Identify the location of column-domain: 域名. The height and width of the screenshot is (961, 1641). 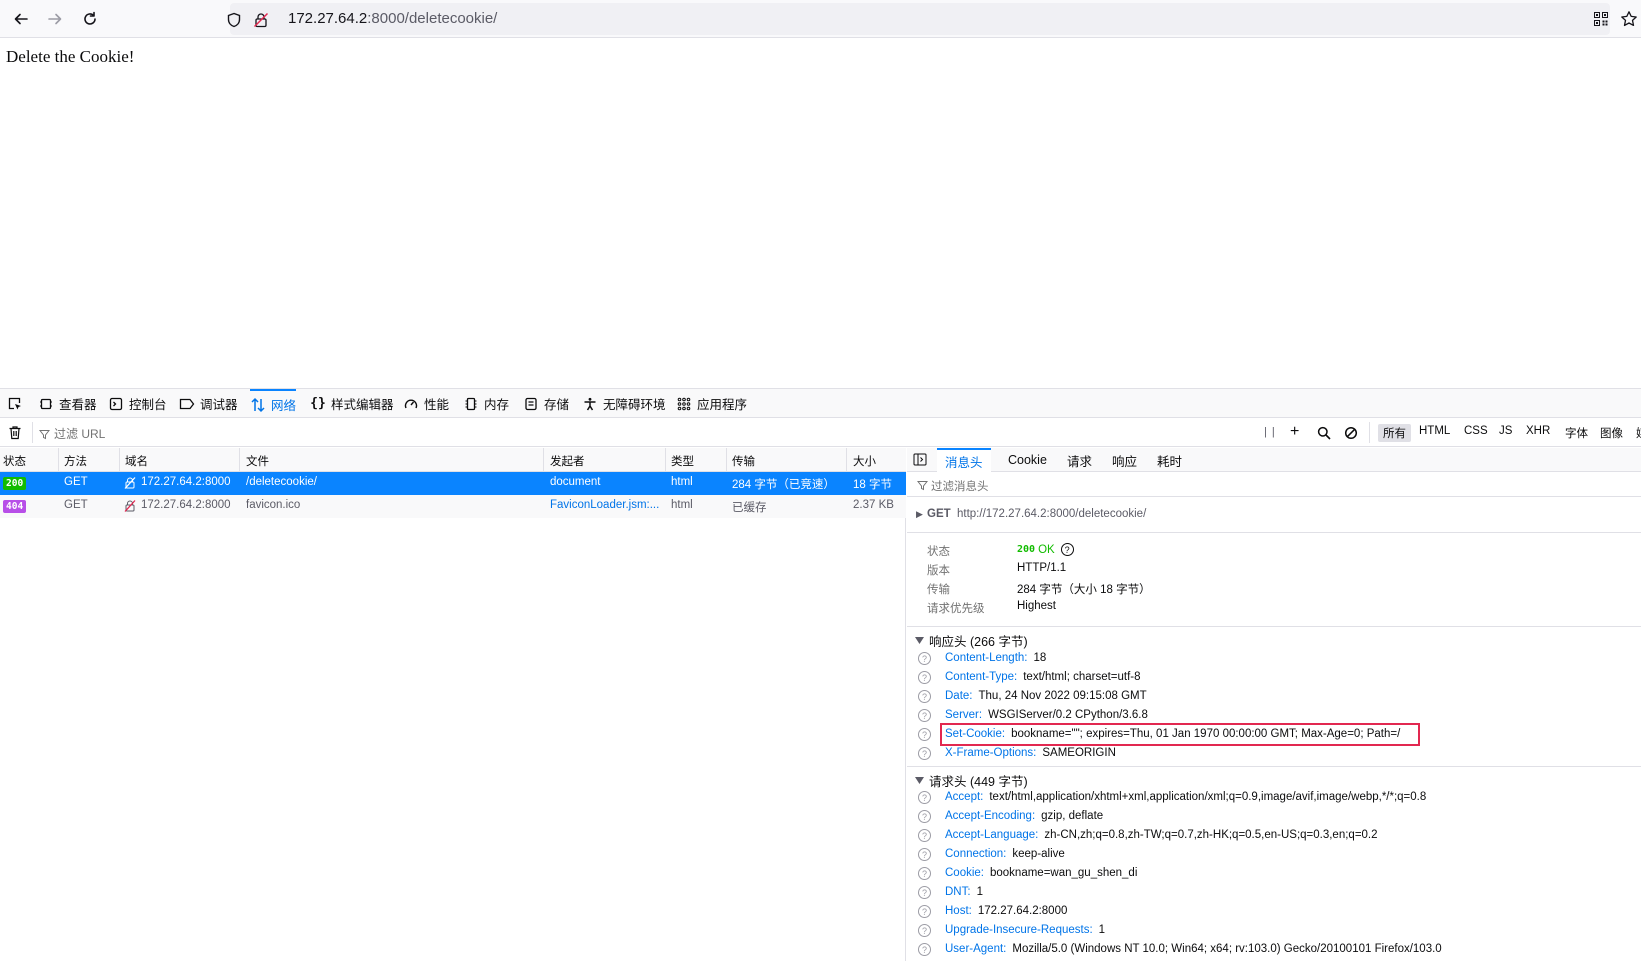
(136, 461).